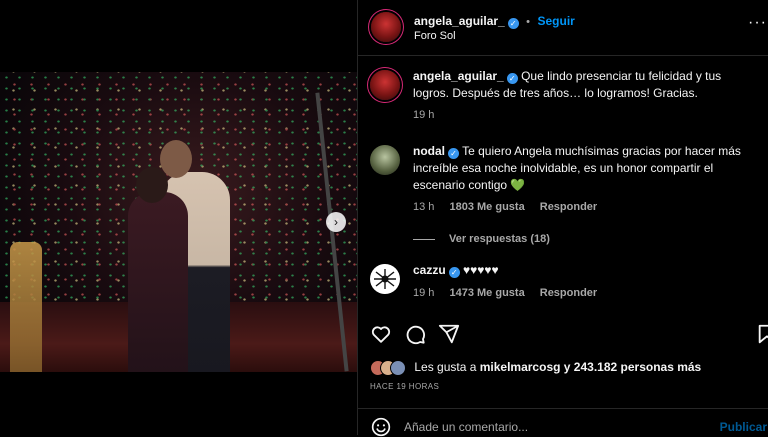  Describe the element at coordinates (449, 334) in the screenshot. I see `share-icon` at that location.